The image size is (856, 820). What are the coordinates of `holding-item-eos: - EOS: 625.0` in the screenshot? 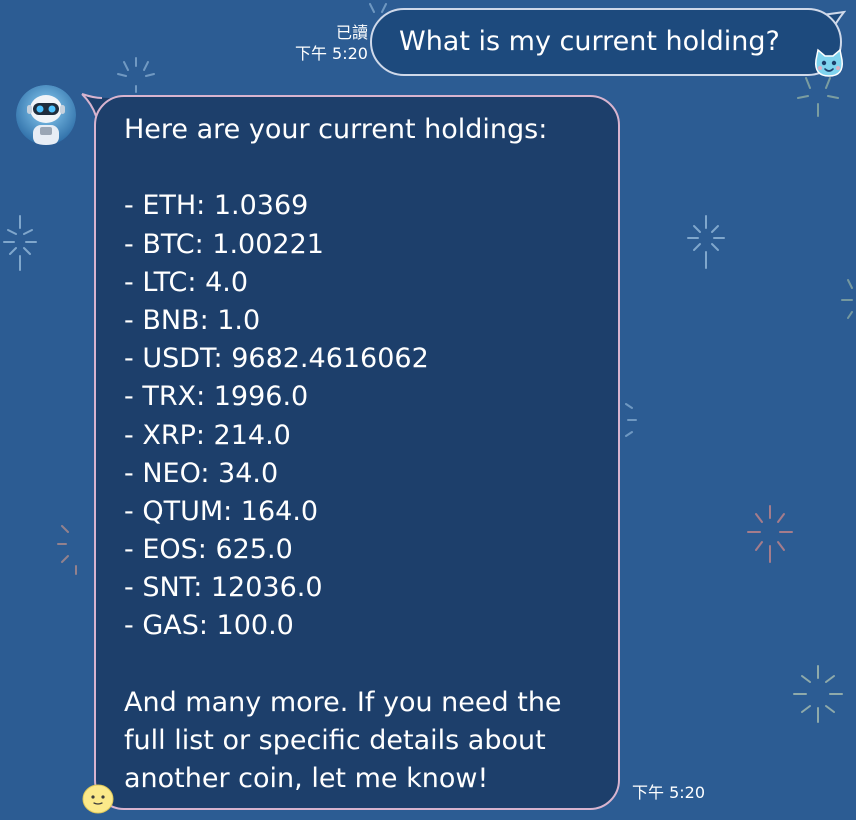 It's located at (208, 550).